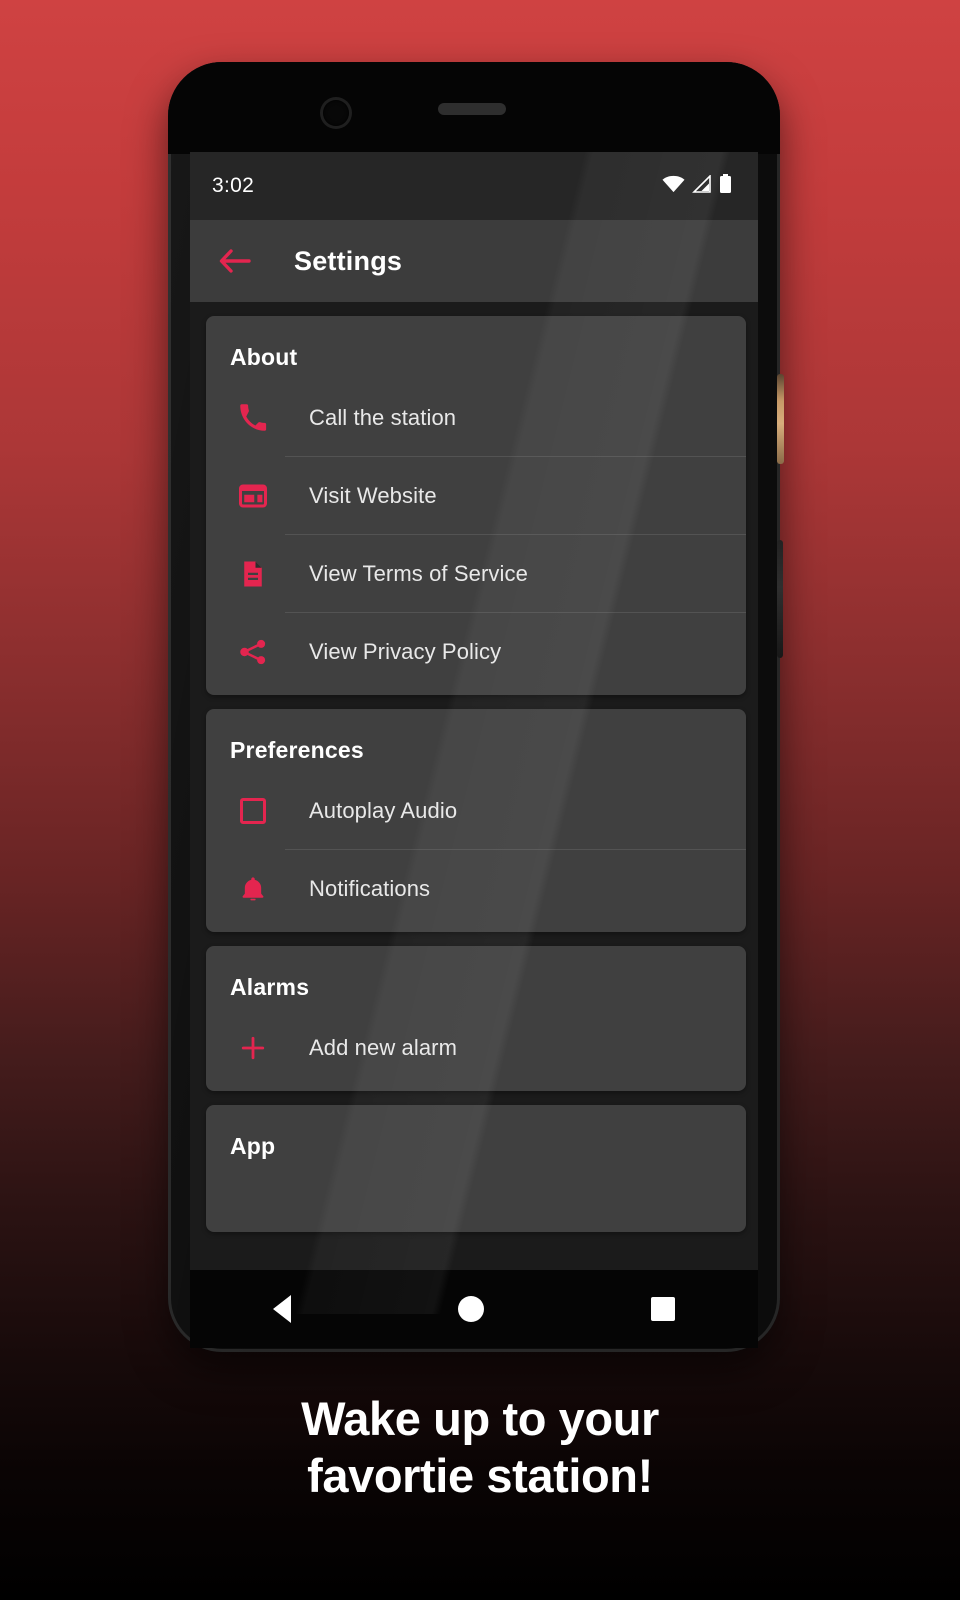 This screenshot has height=1600, width=960. I want to click on status-bar: 3:02, so click(474, 186).